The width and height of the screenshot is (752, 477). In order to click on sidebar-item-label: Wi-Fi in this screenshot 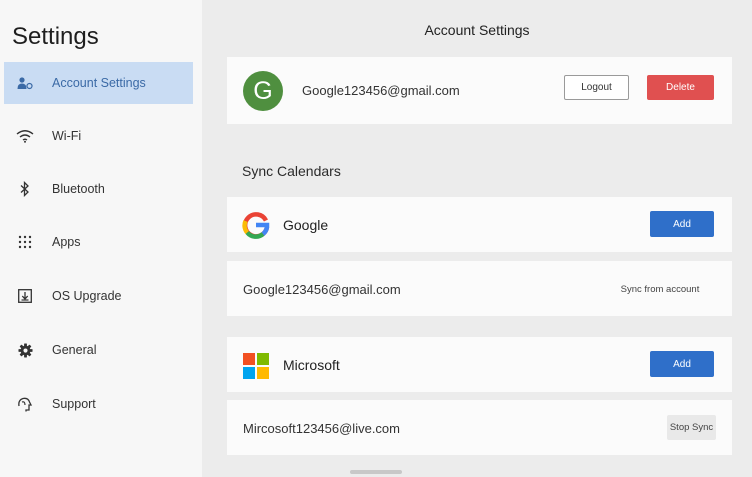, I will do `click(67, 136)`.